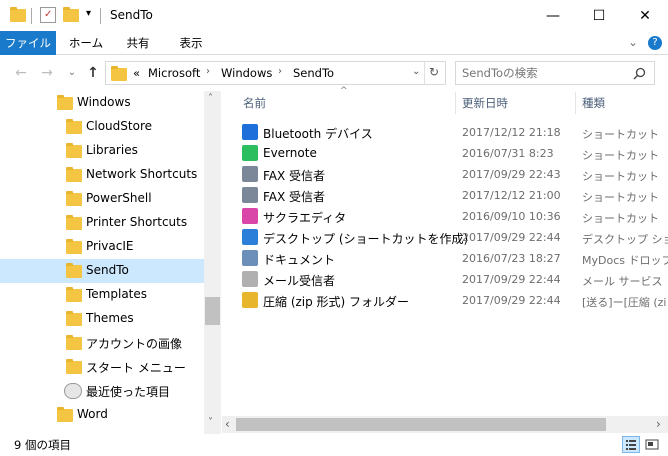  I want to click on file-row: サクラエディタ 2016/09/10 10:36 ショートカット, so click(454, 216).